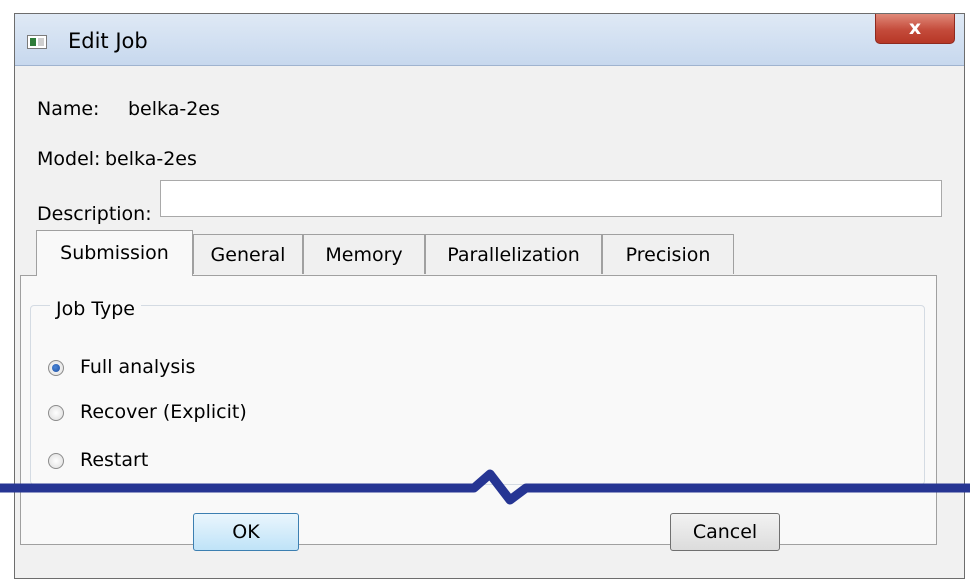 Image resolution: width=970 pixels, height=583 pixels. I want to click on tab-submission: Submission, so click(114, 253).